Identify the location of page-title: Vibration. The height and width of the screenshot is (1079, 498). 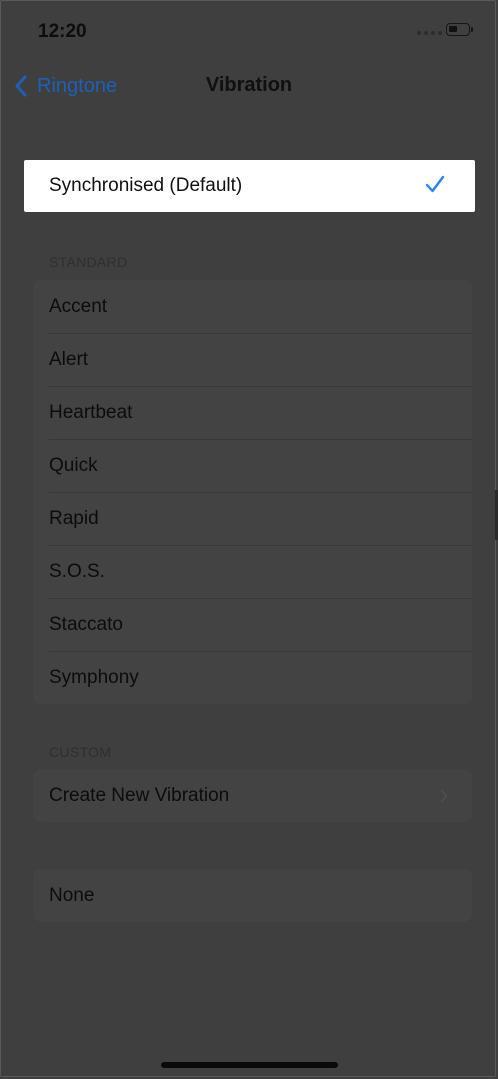
(249, 85).